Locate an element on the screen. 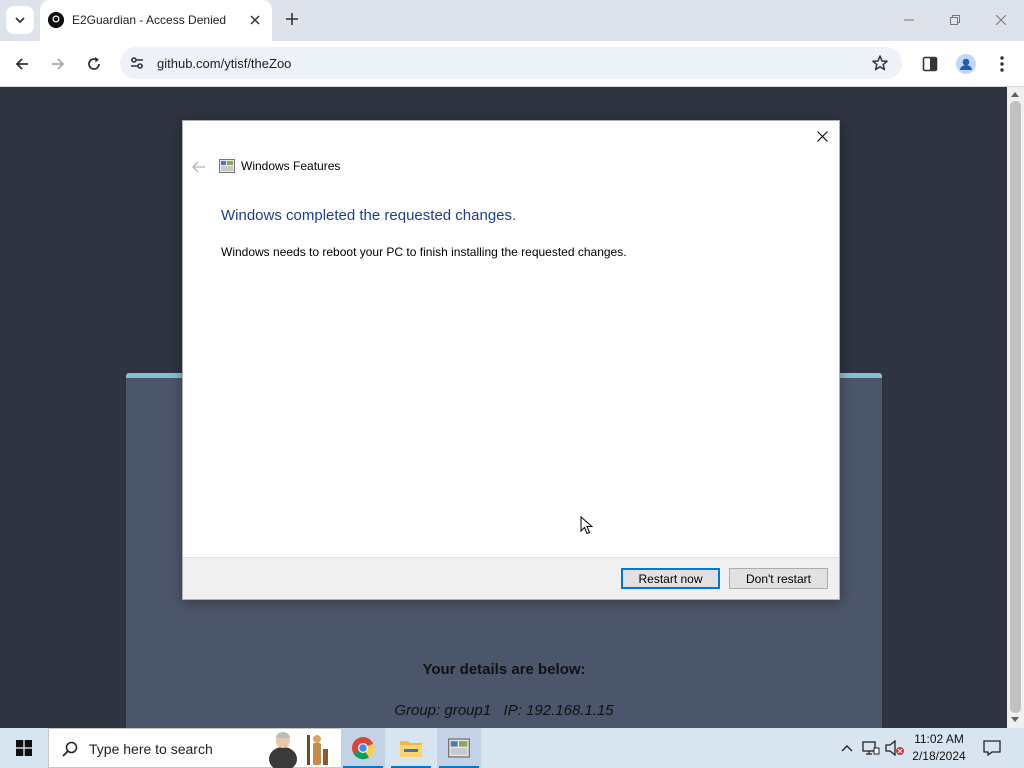 The width and height of the screenshot is (1024, 768). minimize-button is located at coordinates (909, 20).